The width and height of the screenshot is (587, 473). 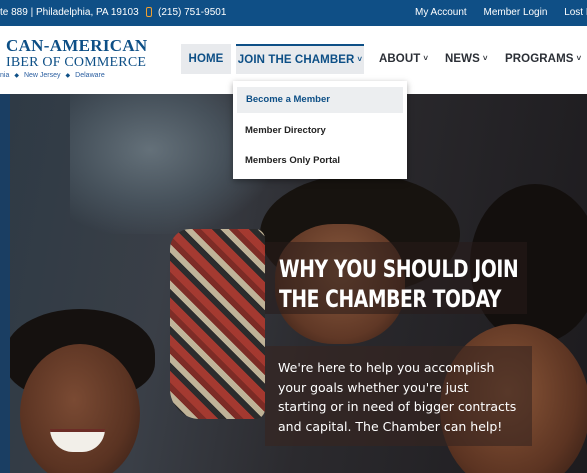 What do you see at coordinates (76, 46) in the screenshot?
I see `logo-title: CAN-AMERICAN` at bounding box center [76, 46].